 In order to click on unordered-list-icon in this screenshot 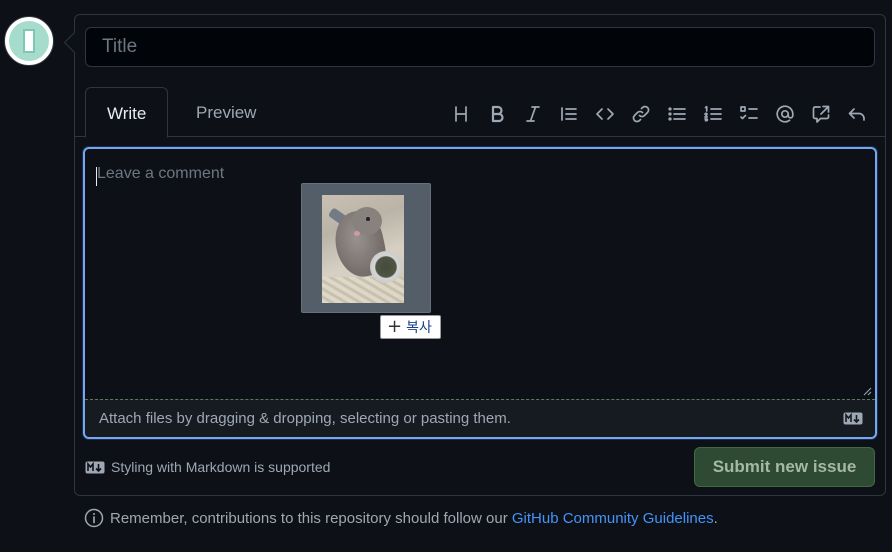, I will do `click(677, 114)`.